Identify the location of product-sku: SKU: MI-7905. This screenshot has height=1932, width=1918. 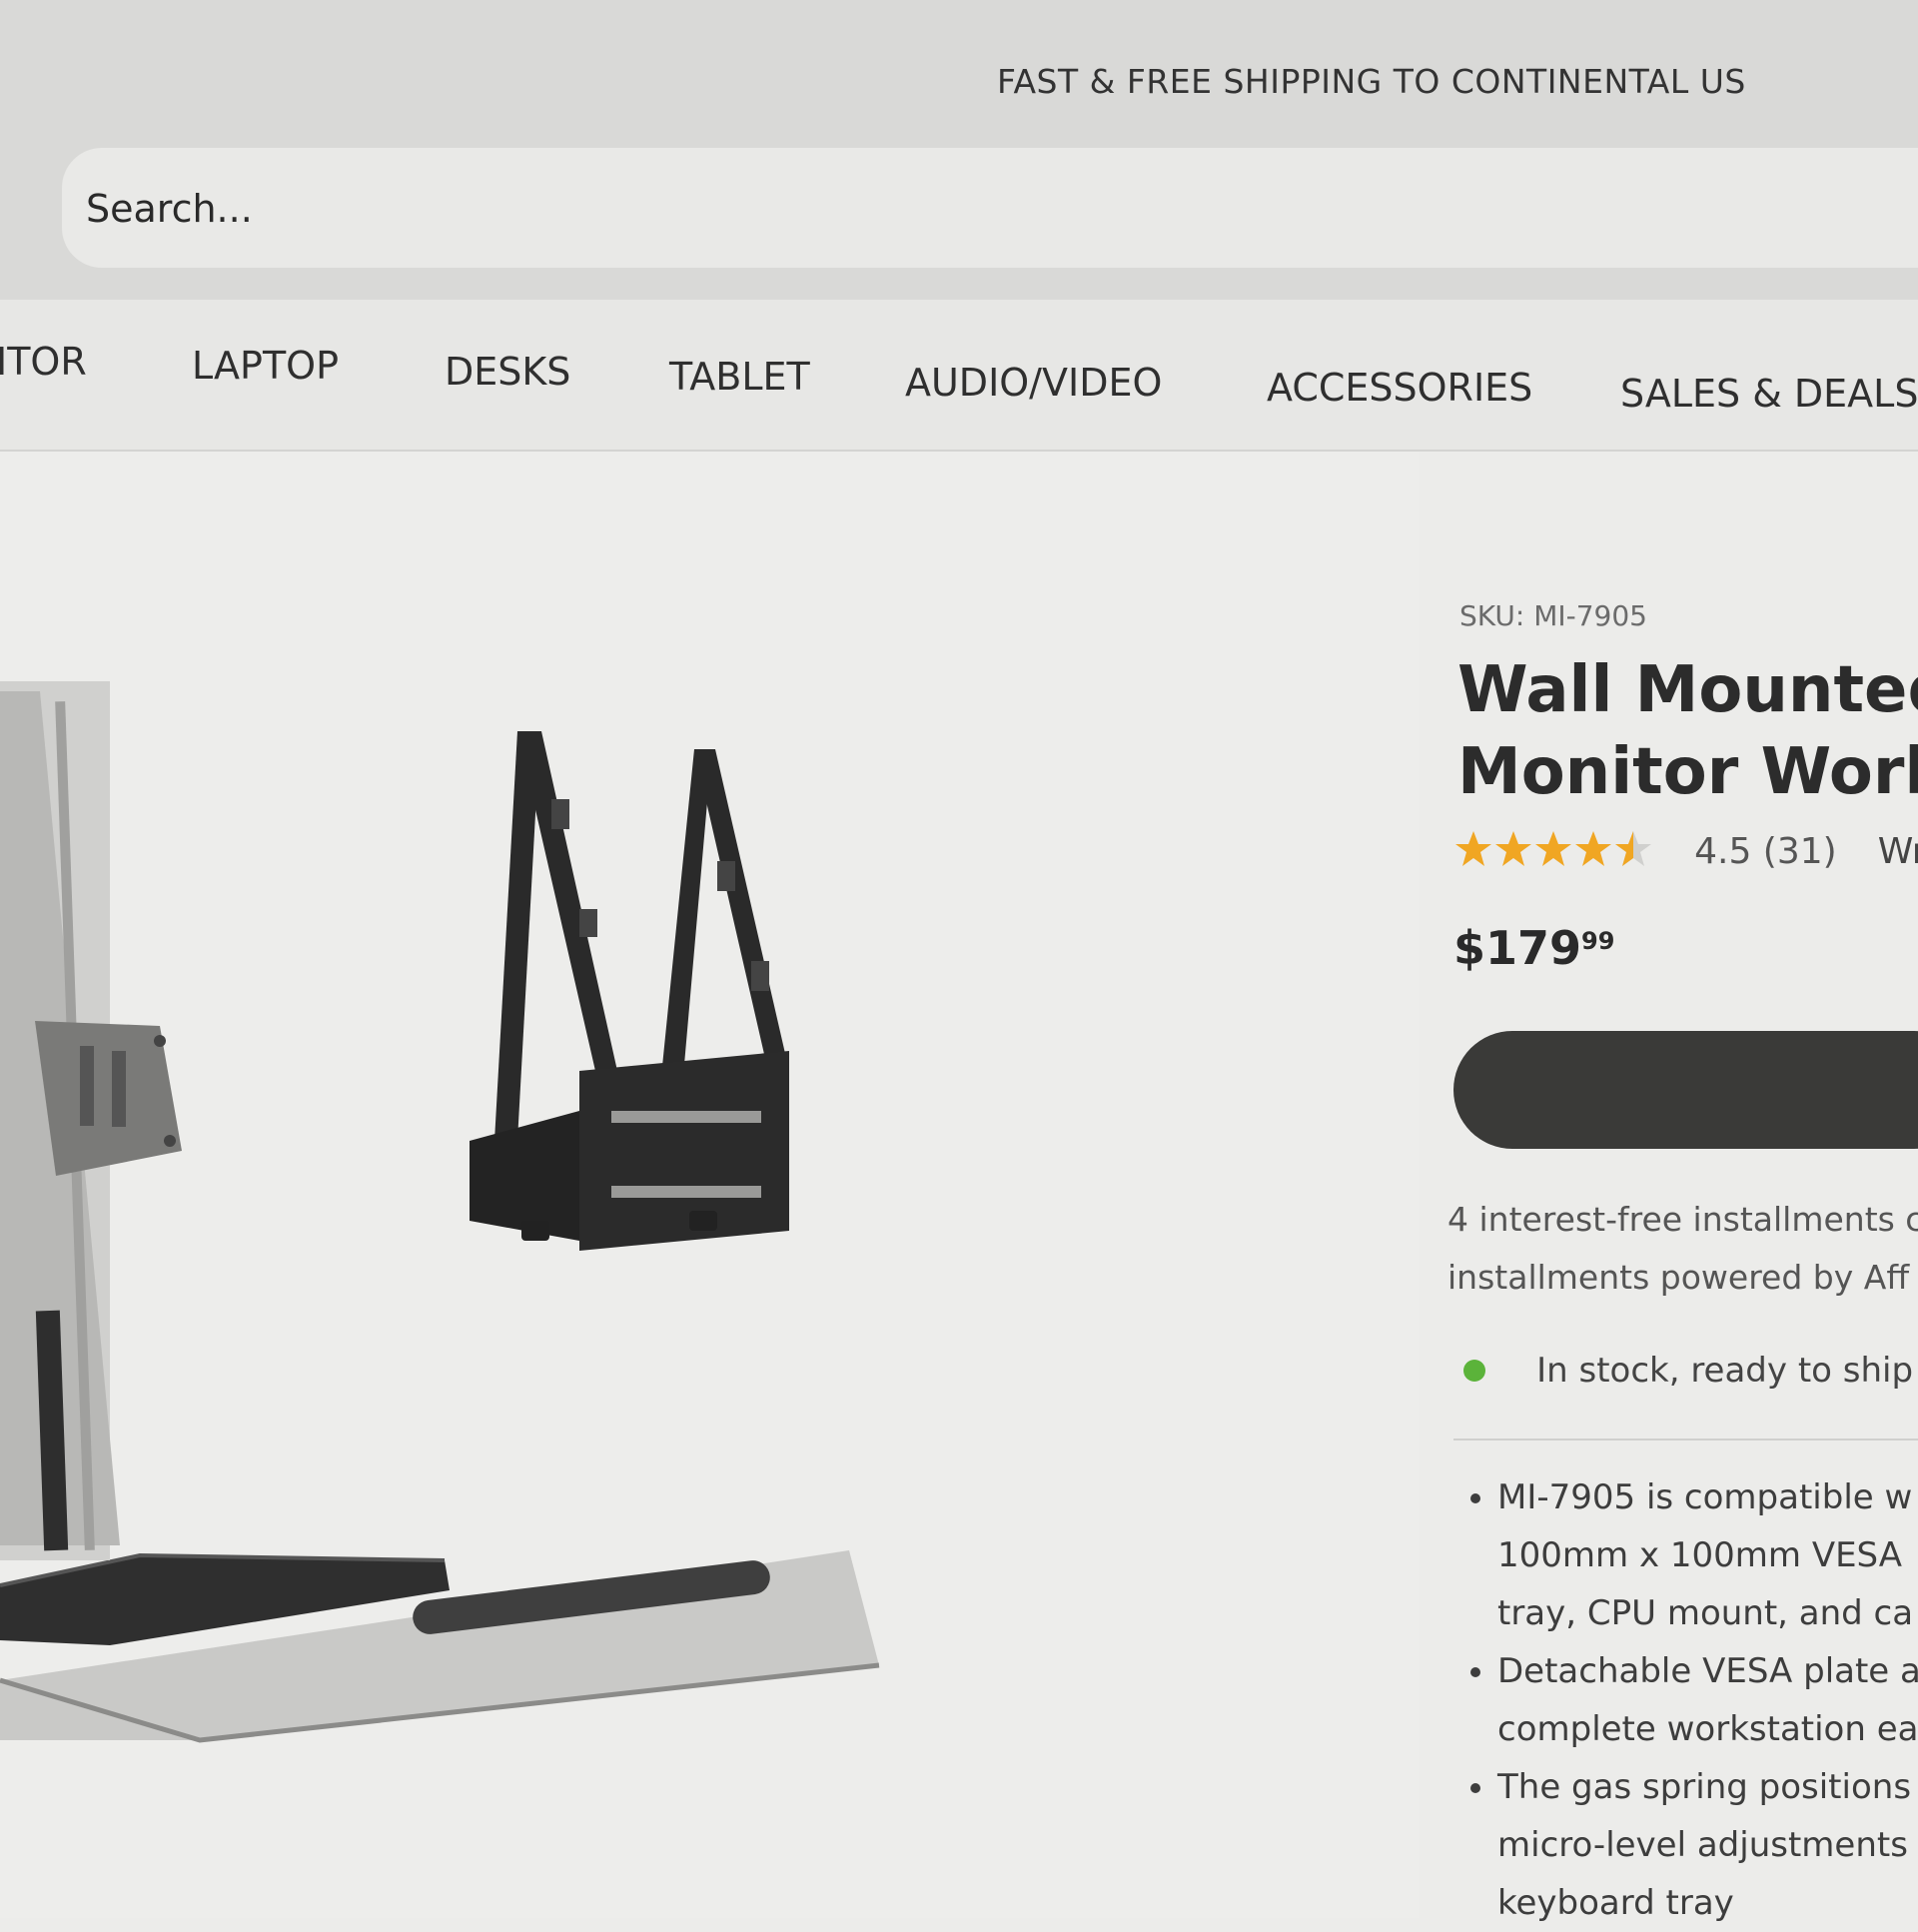
(1553, 615).